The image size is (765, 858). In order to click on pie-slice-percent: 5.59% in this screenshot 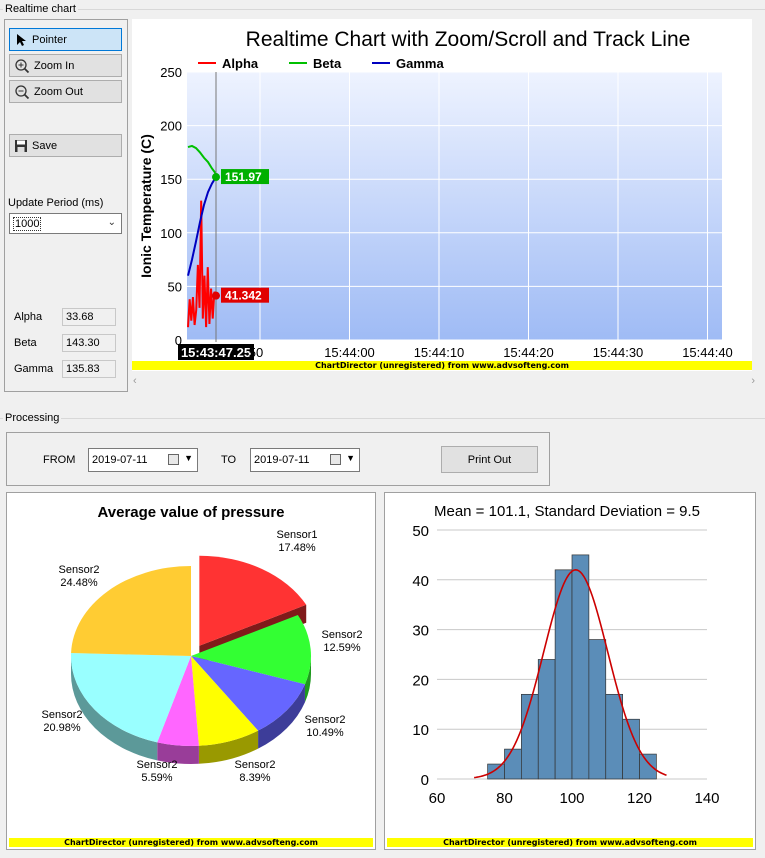, I will do `click(156, 778)`.